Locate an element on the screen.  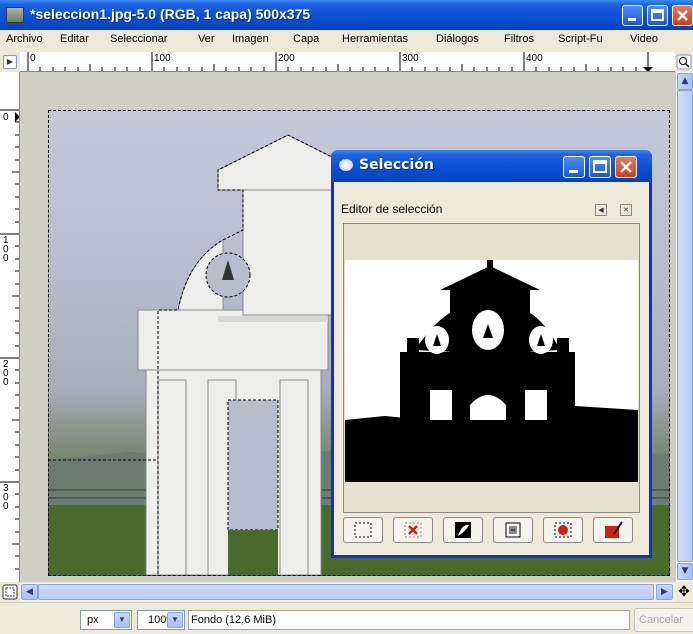
menu-filtros: Filtros is located at coordinates (519, 39).